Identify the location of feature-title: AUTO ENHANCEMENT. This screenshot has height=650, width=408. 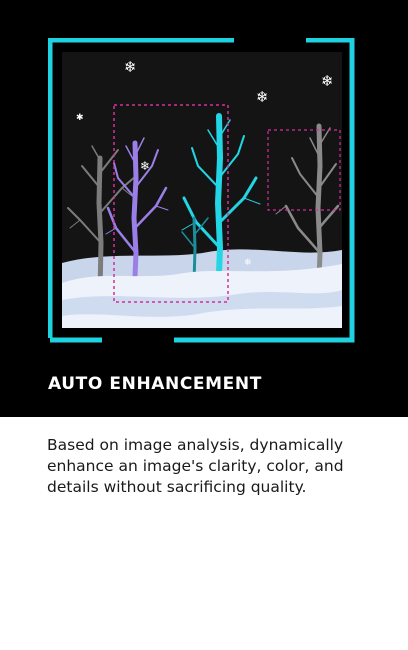
(155, 384).